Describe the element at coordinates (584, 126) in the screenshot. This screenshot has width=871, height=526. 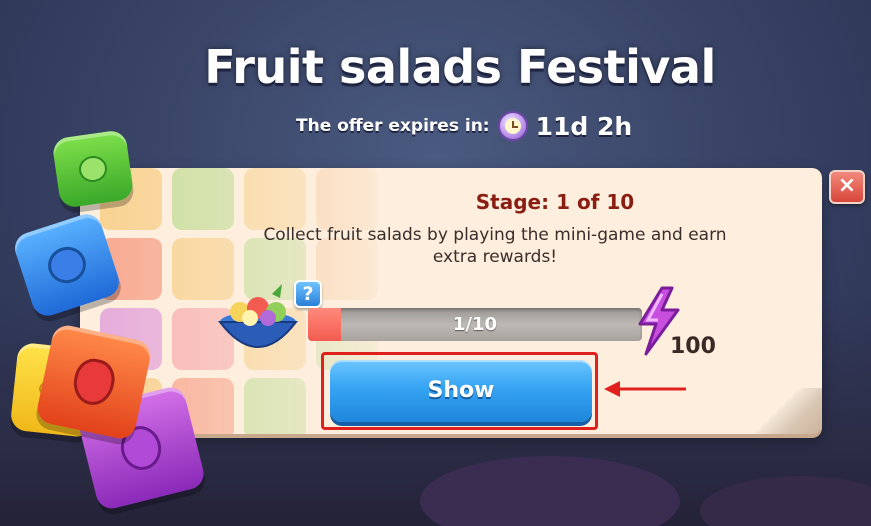
I see `expiry-countdown: 11d 2h` at that location.